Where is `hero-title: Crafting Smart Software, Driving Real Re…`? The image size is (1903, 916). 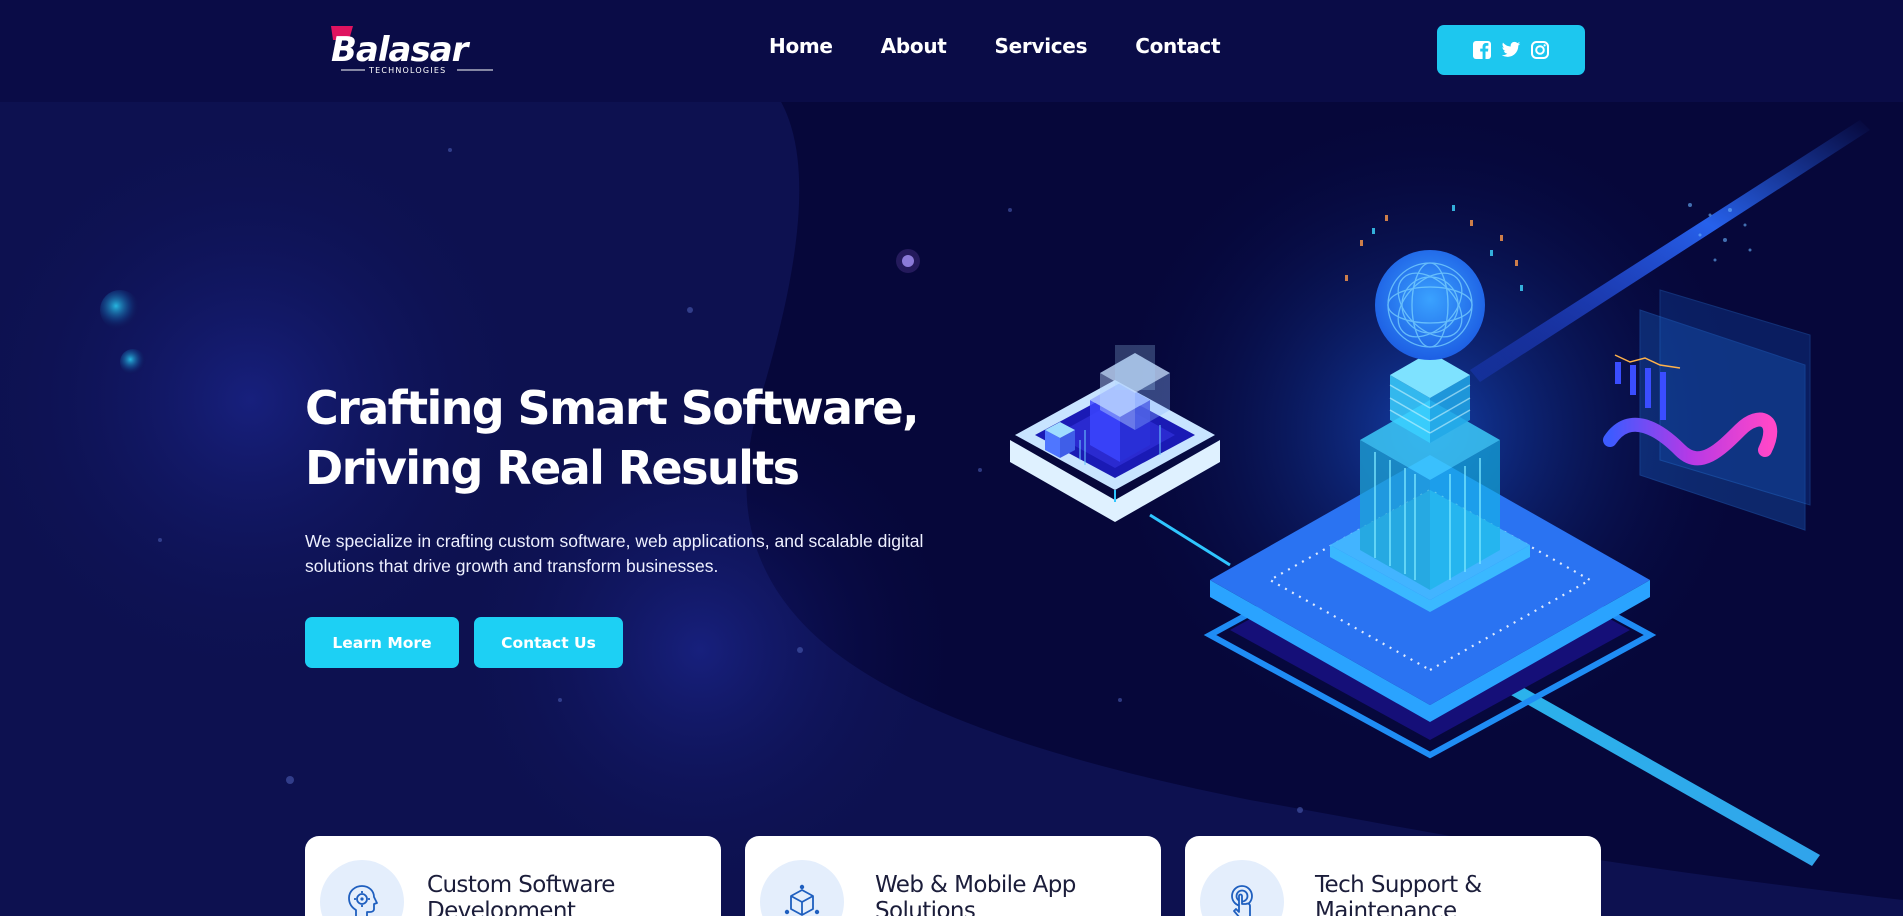 hero-title: Crafting Smart Software, Driving Real Re… is located at coordinates (625, 438).